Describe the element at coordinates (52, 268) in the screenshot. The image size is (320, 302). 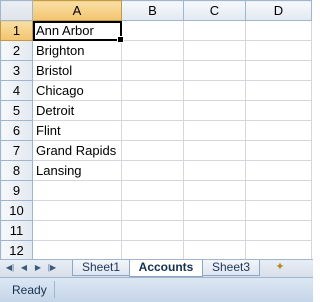
I see `last-sheet-icon: |▶` at that location.